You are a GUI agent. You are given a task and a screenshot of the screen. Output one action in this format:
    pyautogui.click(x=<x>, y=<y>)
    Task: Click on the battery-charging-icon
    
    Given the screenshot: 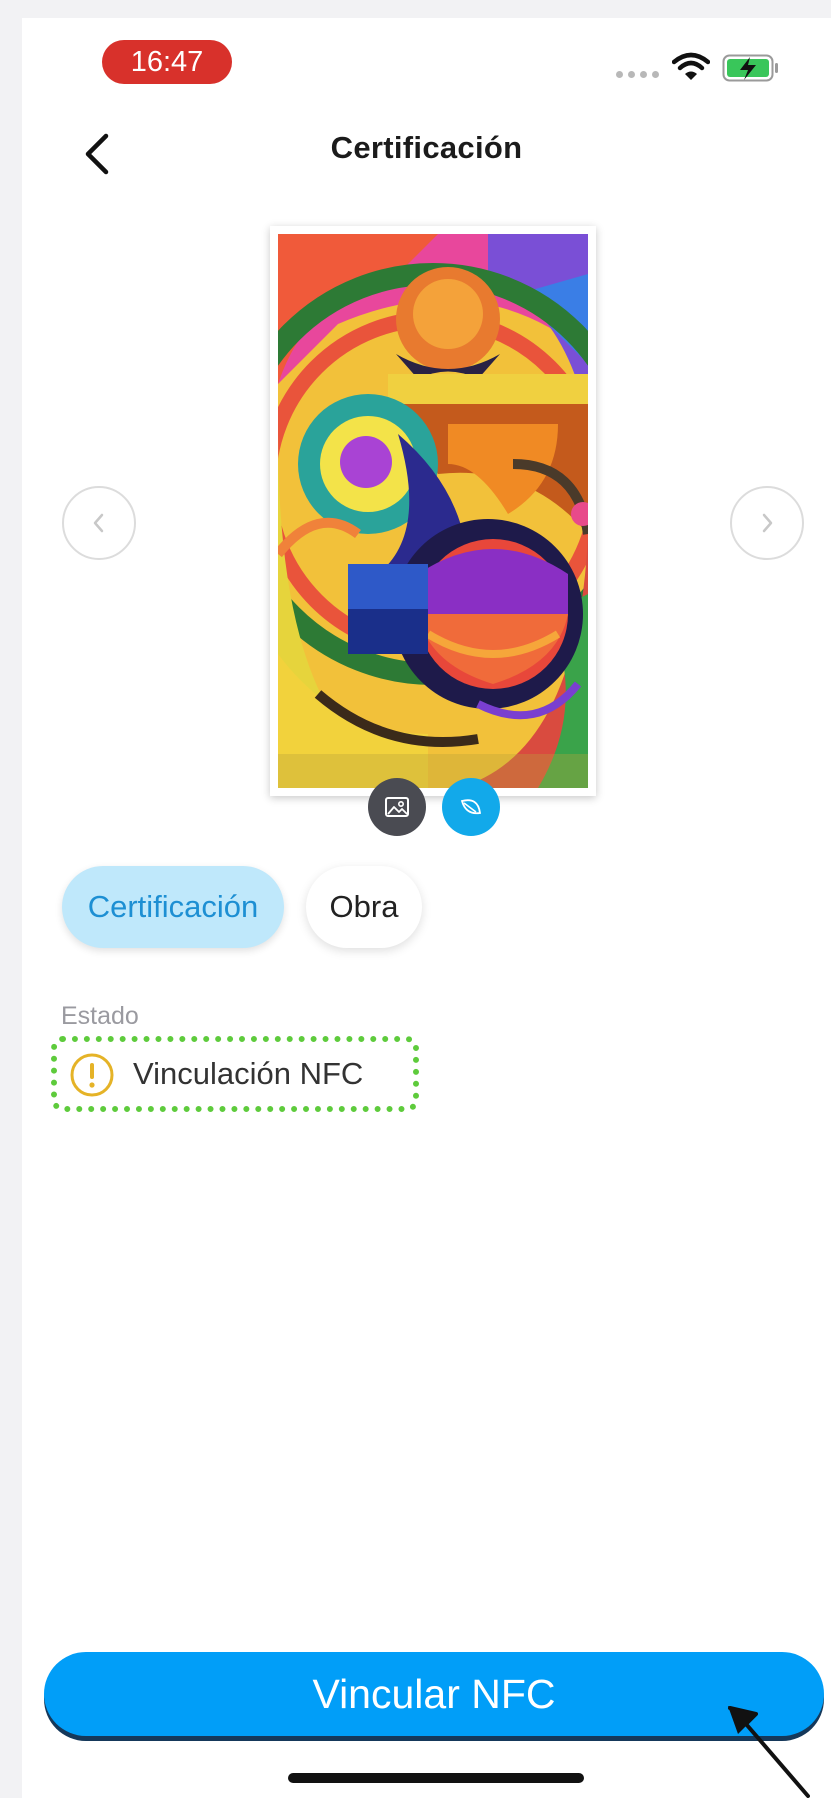 What is the action you would take?
    pyautogui.click(x=750, y=68)
    